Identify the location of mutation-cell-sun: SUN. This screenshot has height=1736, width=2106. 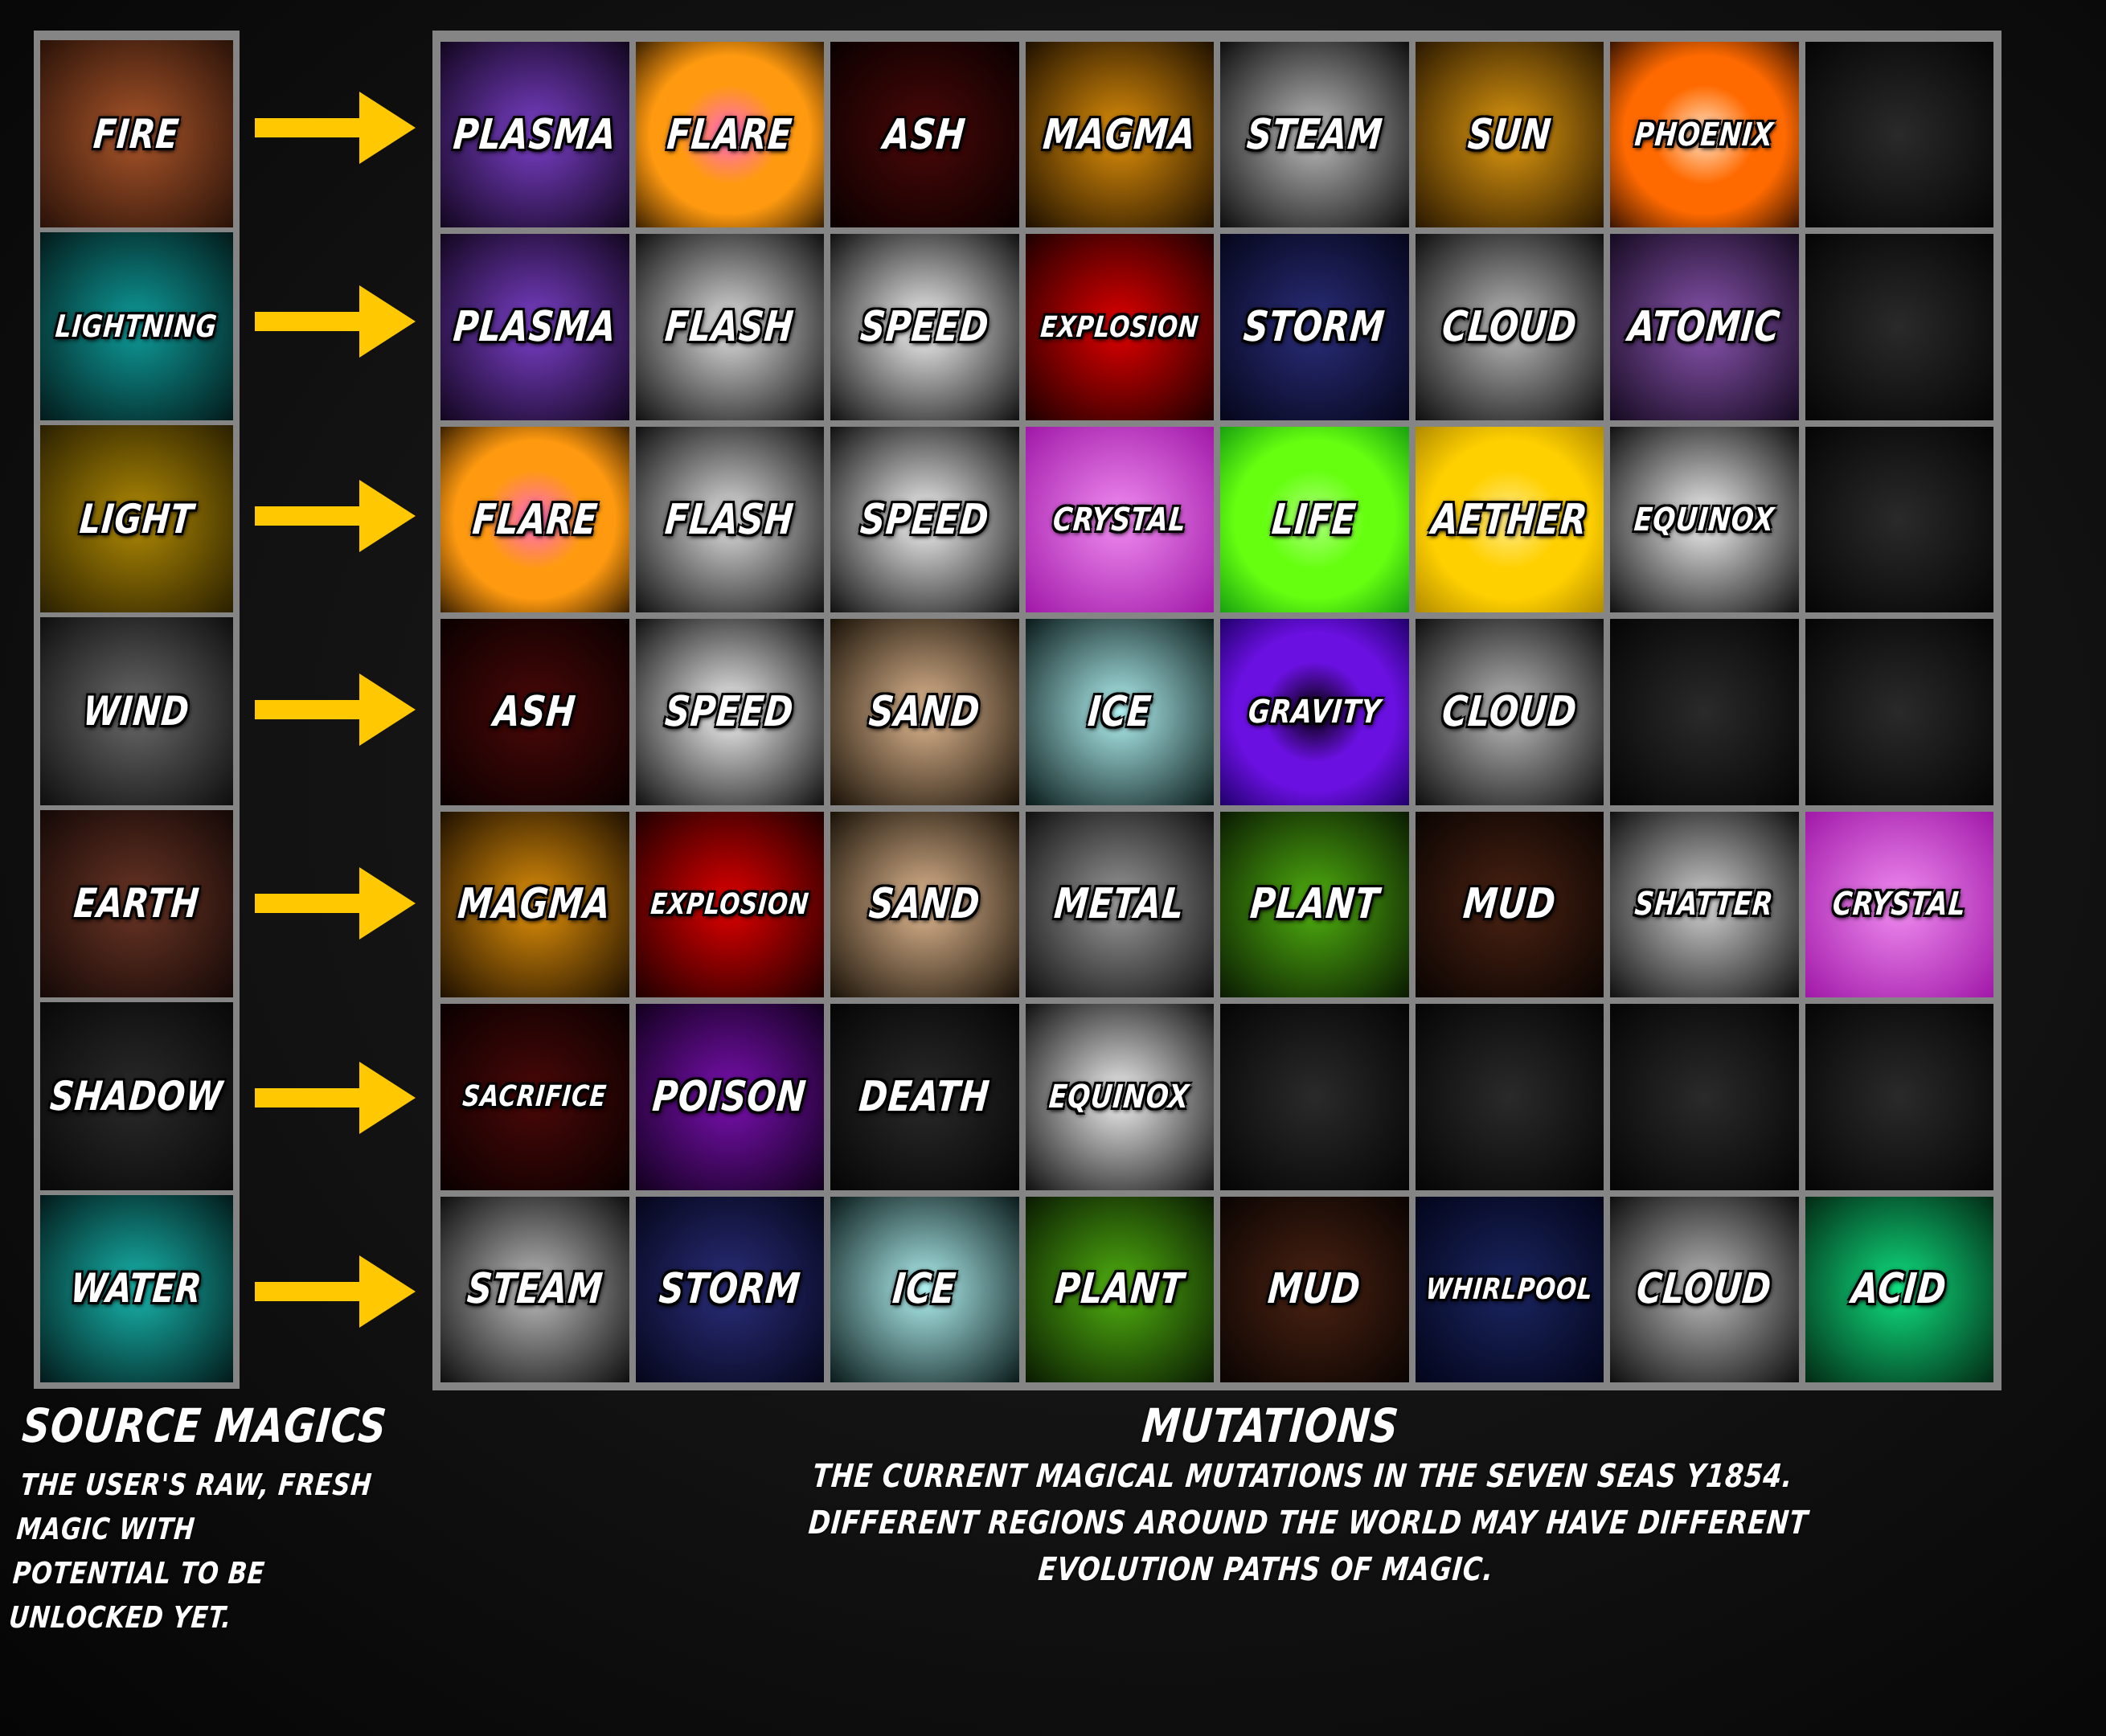
(1509, 135).